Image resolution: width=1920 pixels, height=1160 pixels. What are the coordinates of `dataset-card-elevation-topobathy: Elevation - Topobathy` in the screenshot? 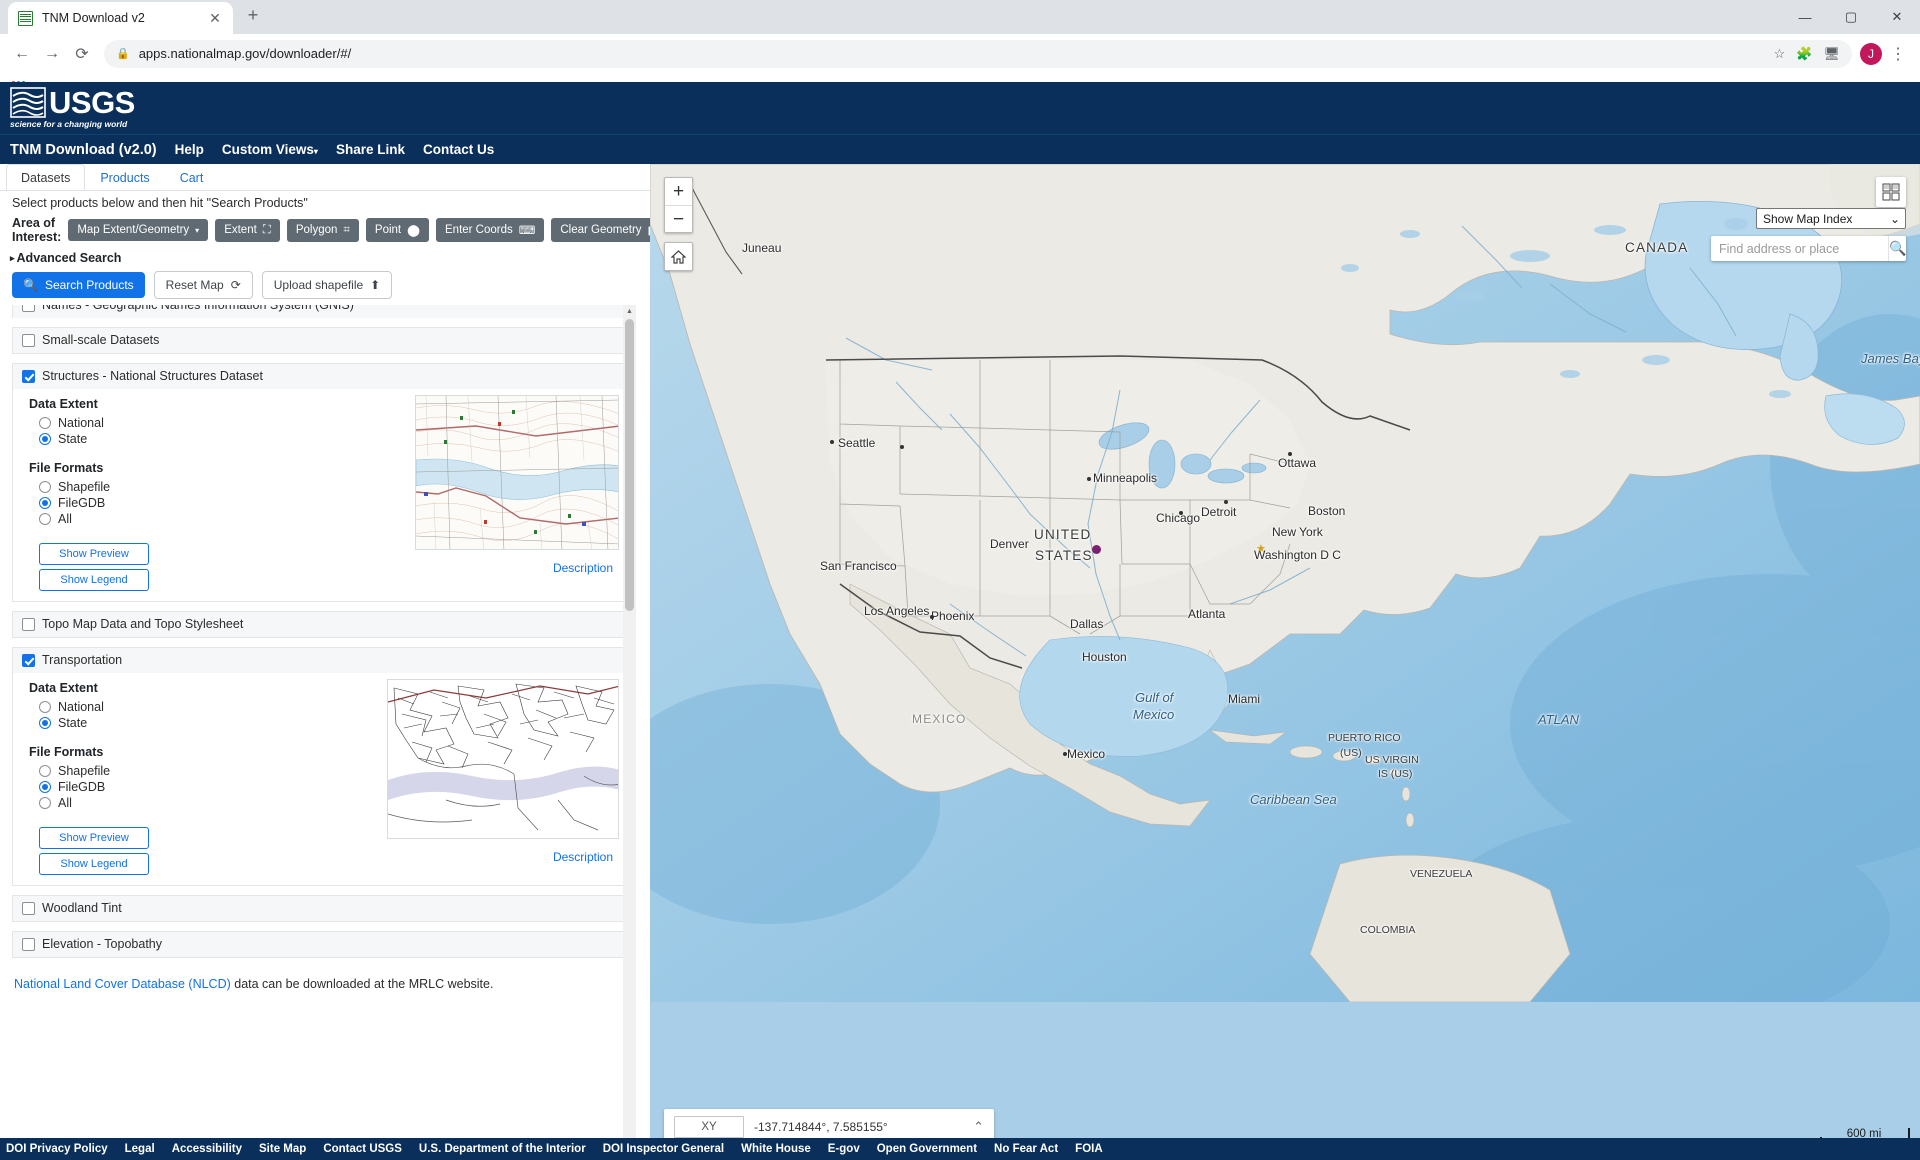 It's located at (321, 944).